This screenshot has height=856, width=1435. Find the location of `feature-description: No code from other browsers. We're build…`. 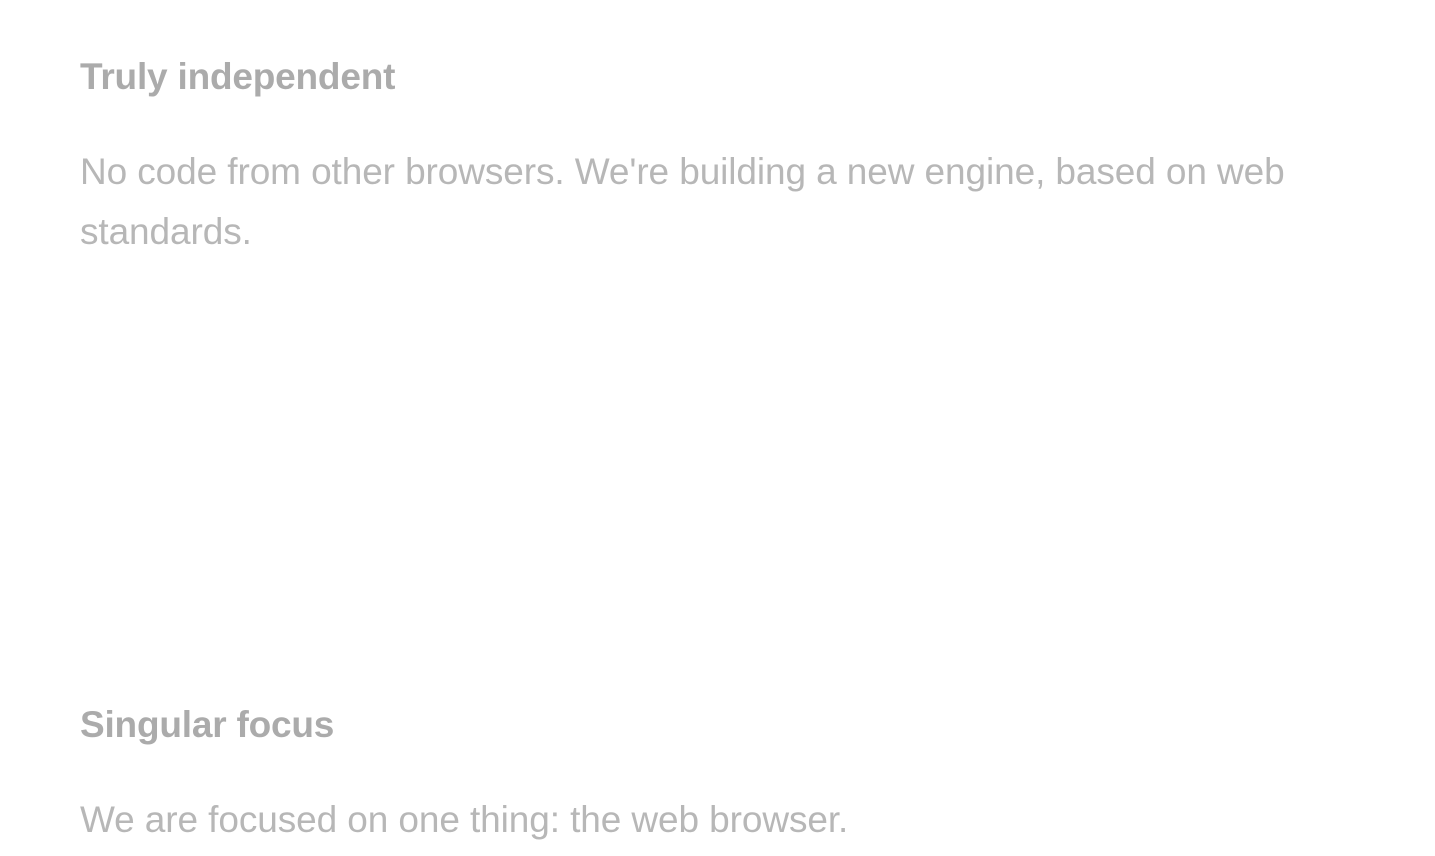

feature-description: No code from other browsers. We're build… is located at coordinates (682, 201).